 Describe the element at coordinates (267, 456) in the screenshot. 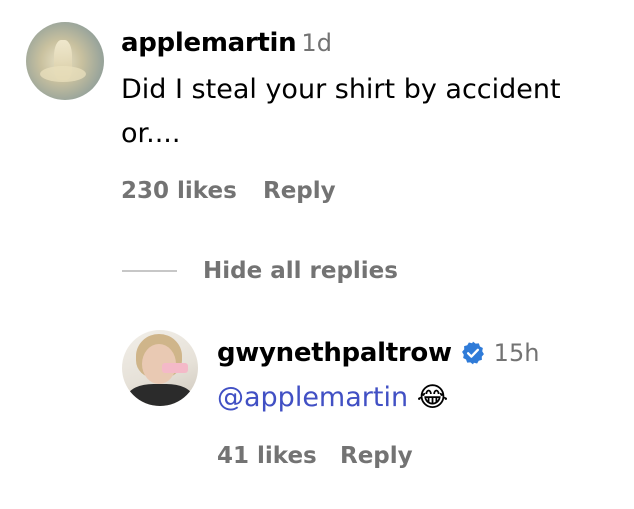

I see `reply-likes: 41 likes` at that location.